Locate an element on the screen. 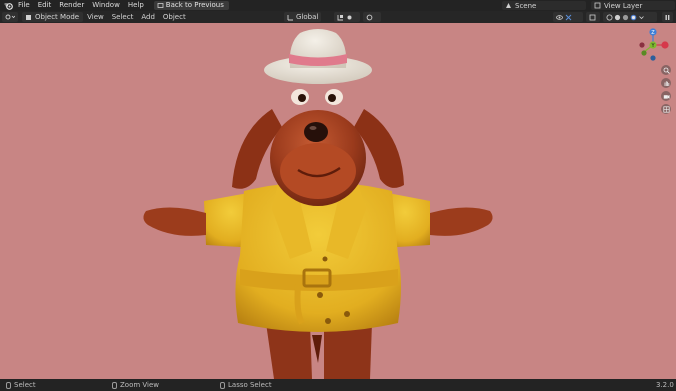  menu-edit: Edit is located at coordinates (45, 5).